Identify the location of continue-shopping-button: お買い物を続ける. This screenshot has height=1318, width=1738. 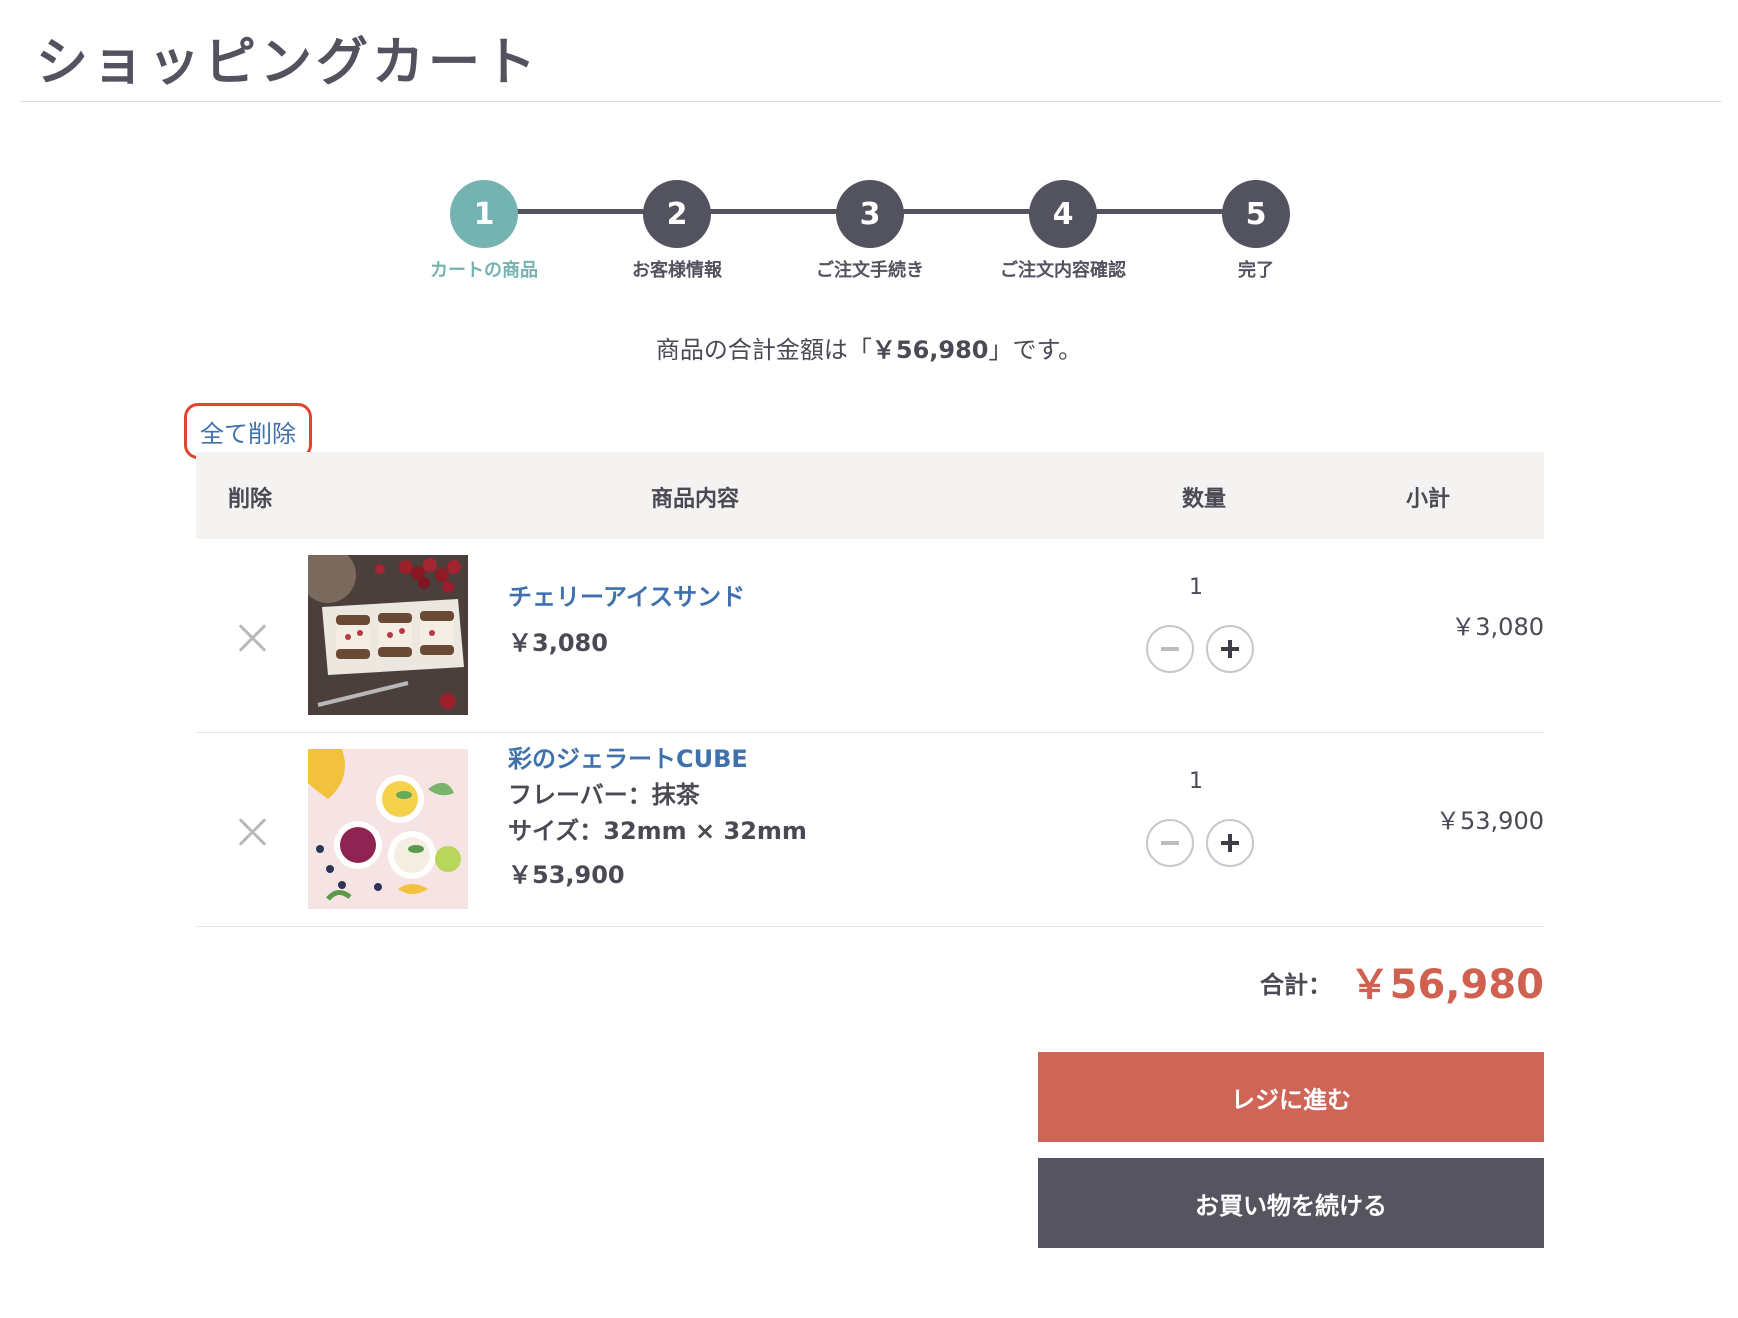
(1291, 1203).